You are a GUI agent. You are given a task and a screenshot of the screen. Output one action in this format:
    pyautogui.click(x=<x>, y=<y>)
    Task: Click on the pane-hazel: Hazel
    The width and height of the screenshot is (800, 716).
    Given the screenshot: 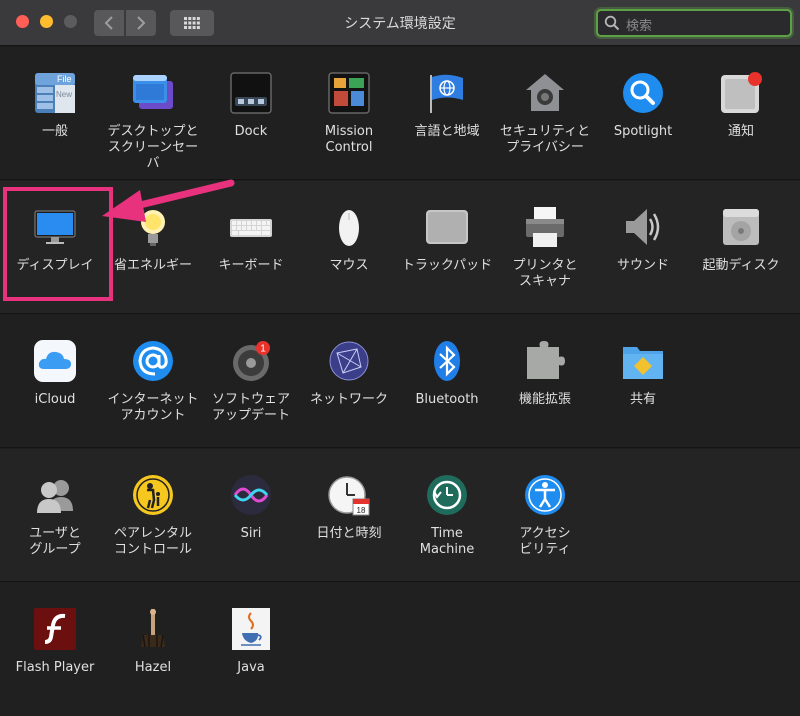 What is the action you would take?
    pyautogui.click(x=153, y=648)
    